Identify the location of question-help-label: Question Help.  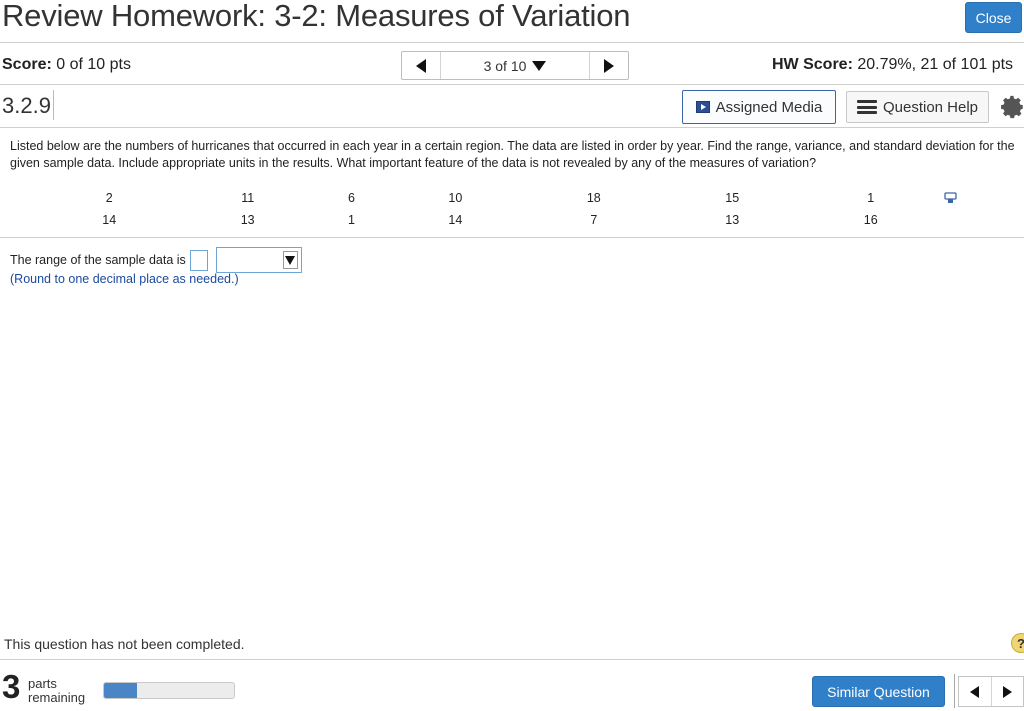
(930, 107).